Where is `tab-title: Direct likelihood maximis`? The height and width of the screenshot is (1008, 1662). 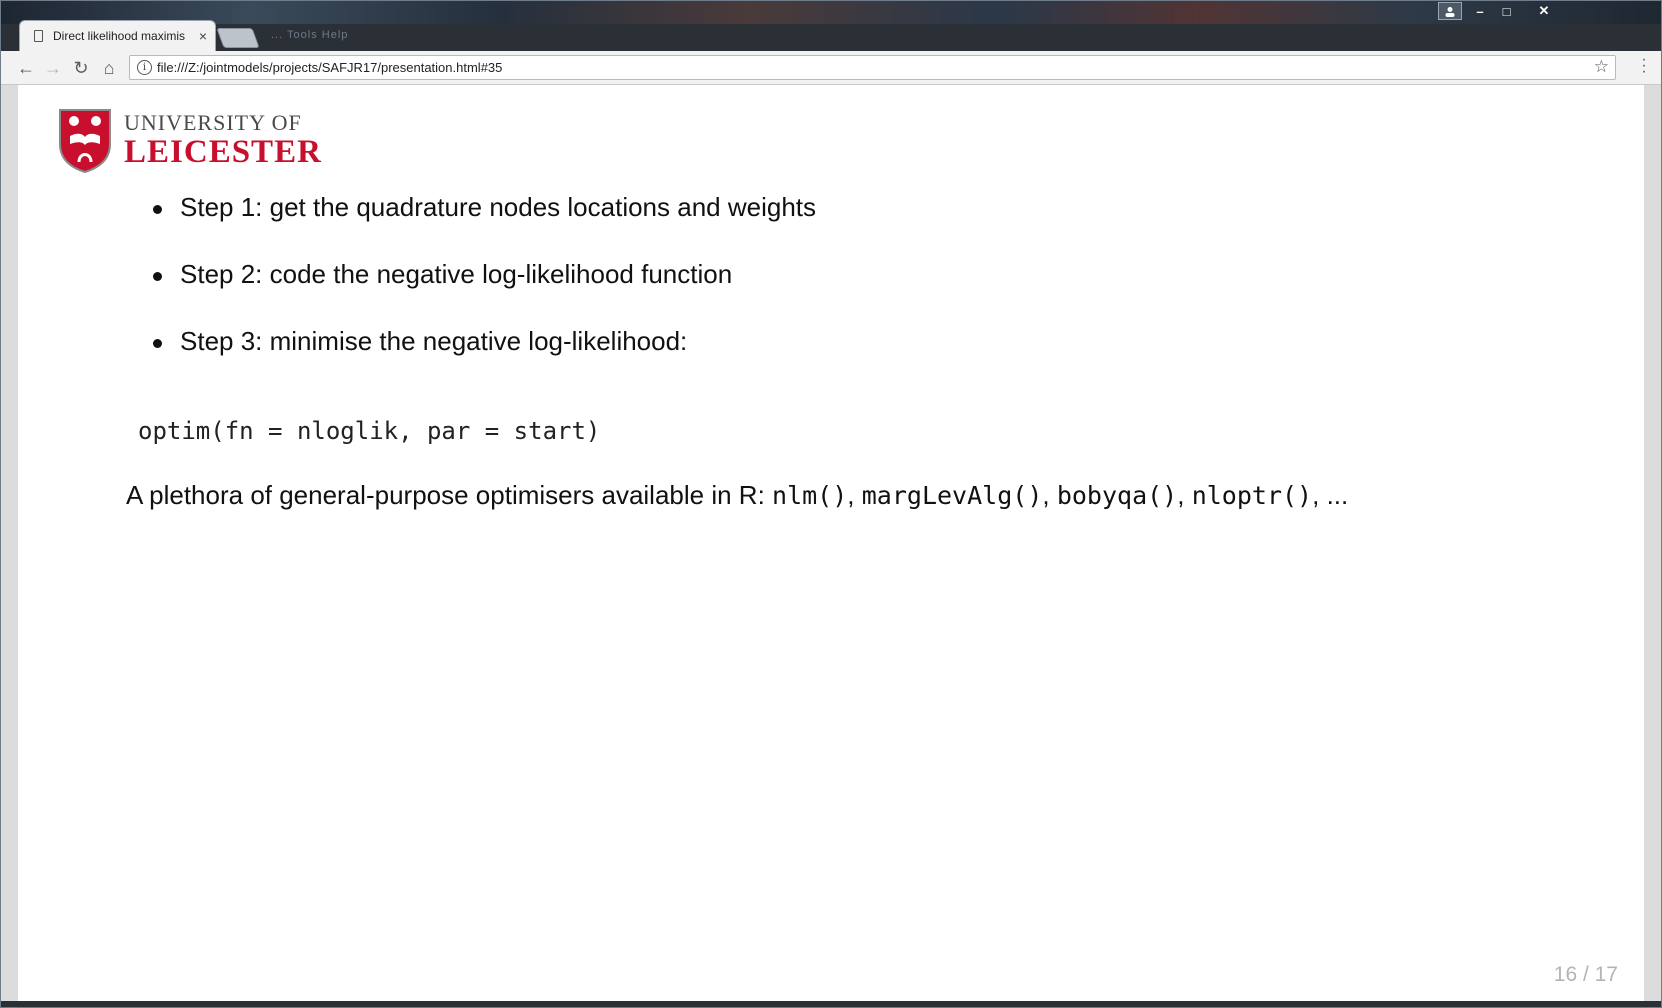
tab-title: Direct likelihood maximis is located at coordinates (119, 36).